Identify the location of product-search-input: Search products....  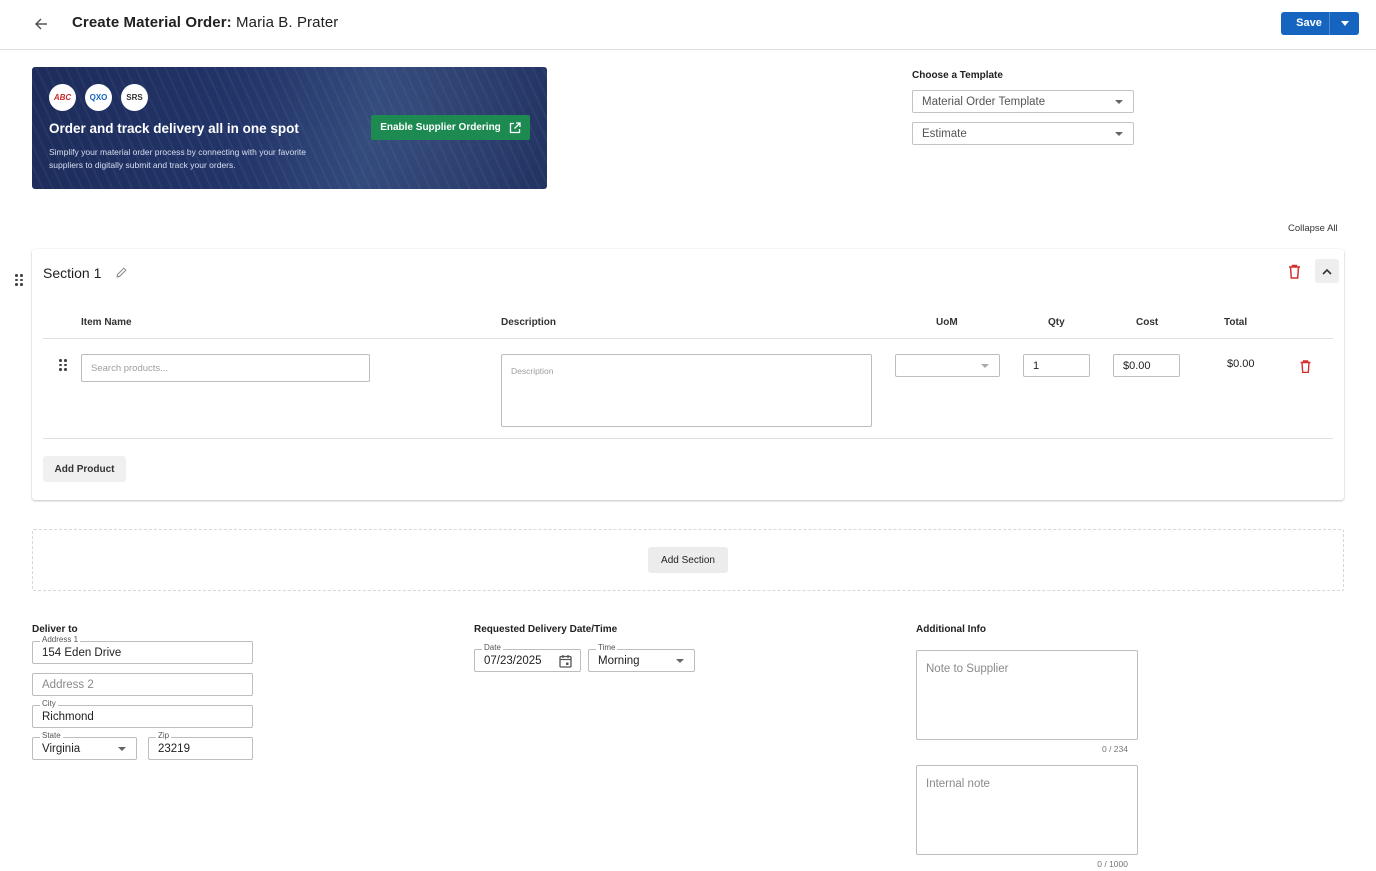
(225, 368).